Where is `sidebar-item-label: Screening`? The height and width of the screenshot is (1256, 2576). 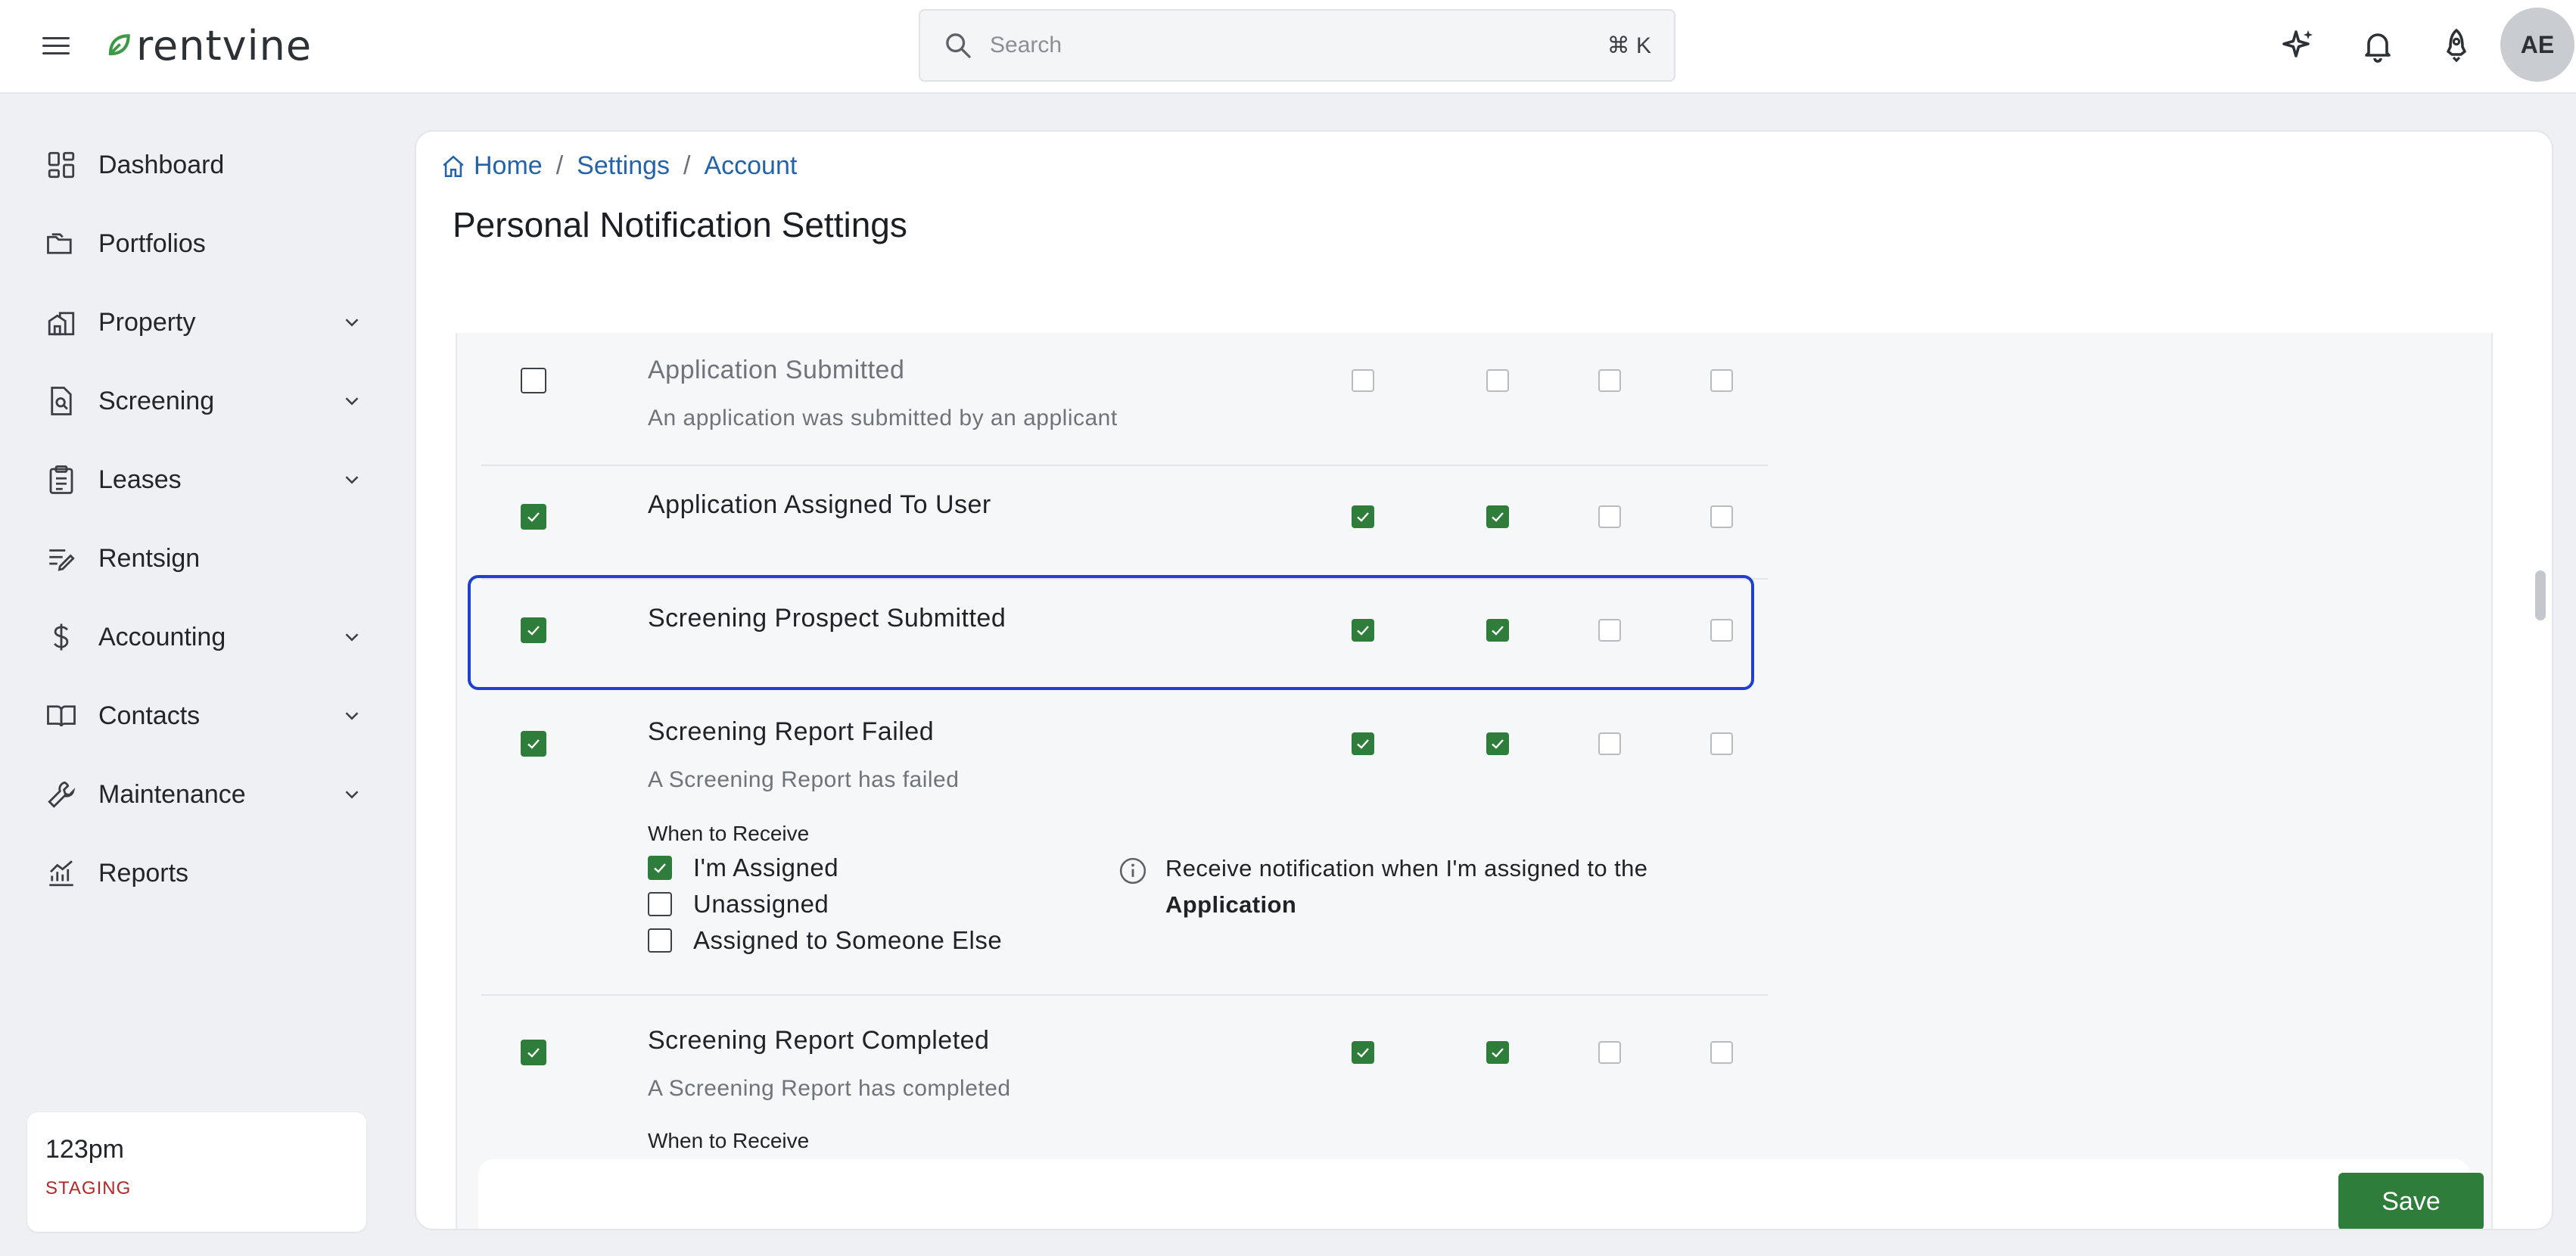 sidebar-item-label: Screening is located at coordinates (156, 400).